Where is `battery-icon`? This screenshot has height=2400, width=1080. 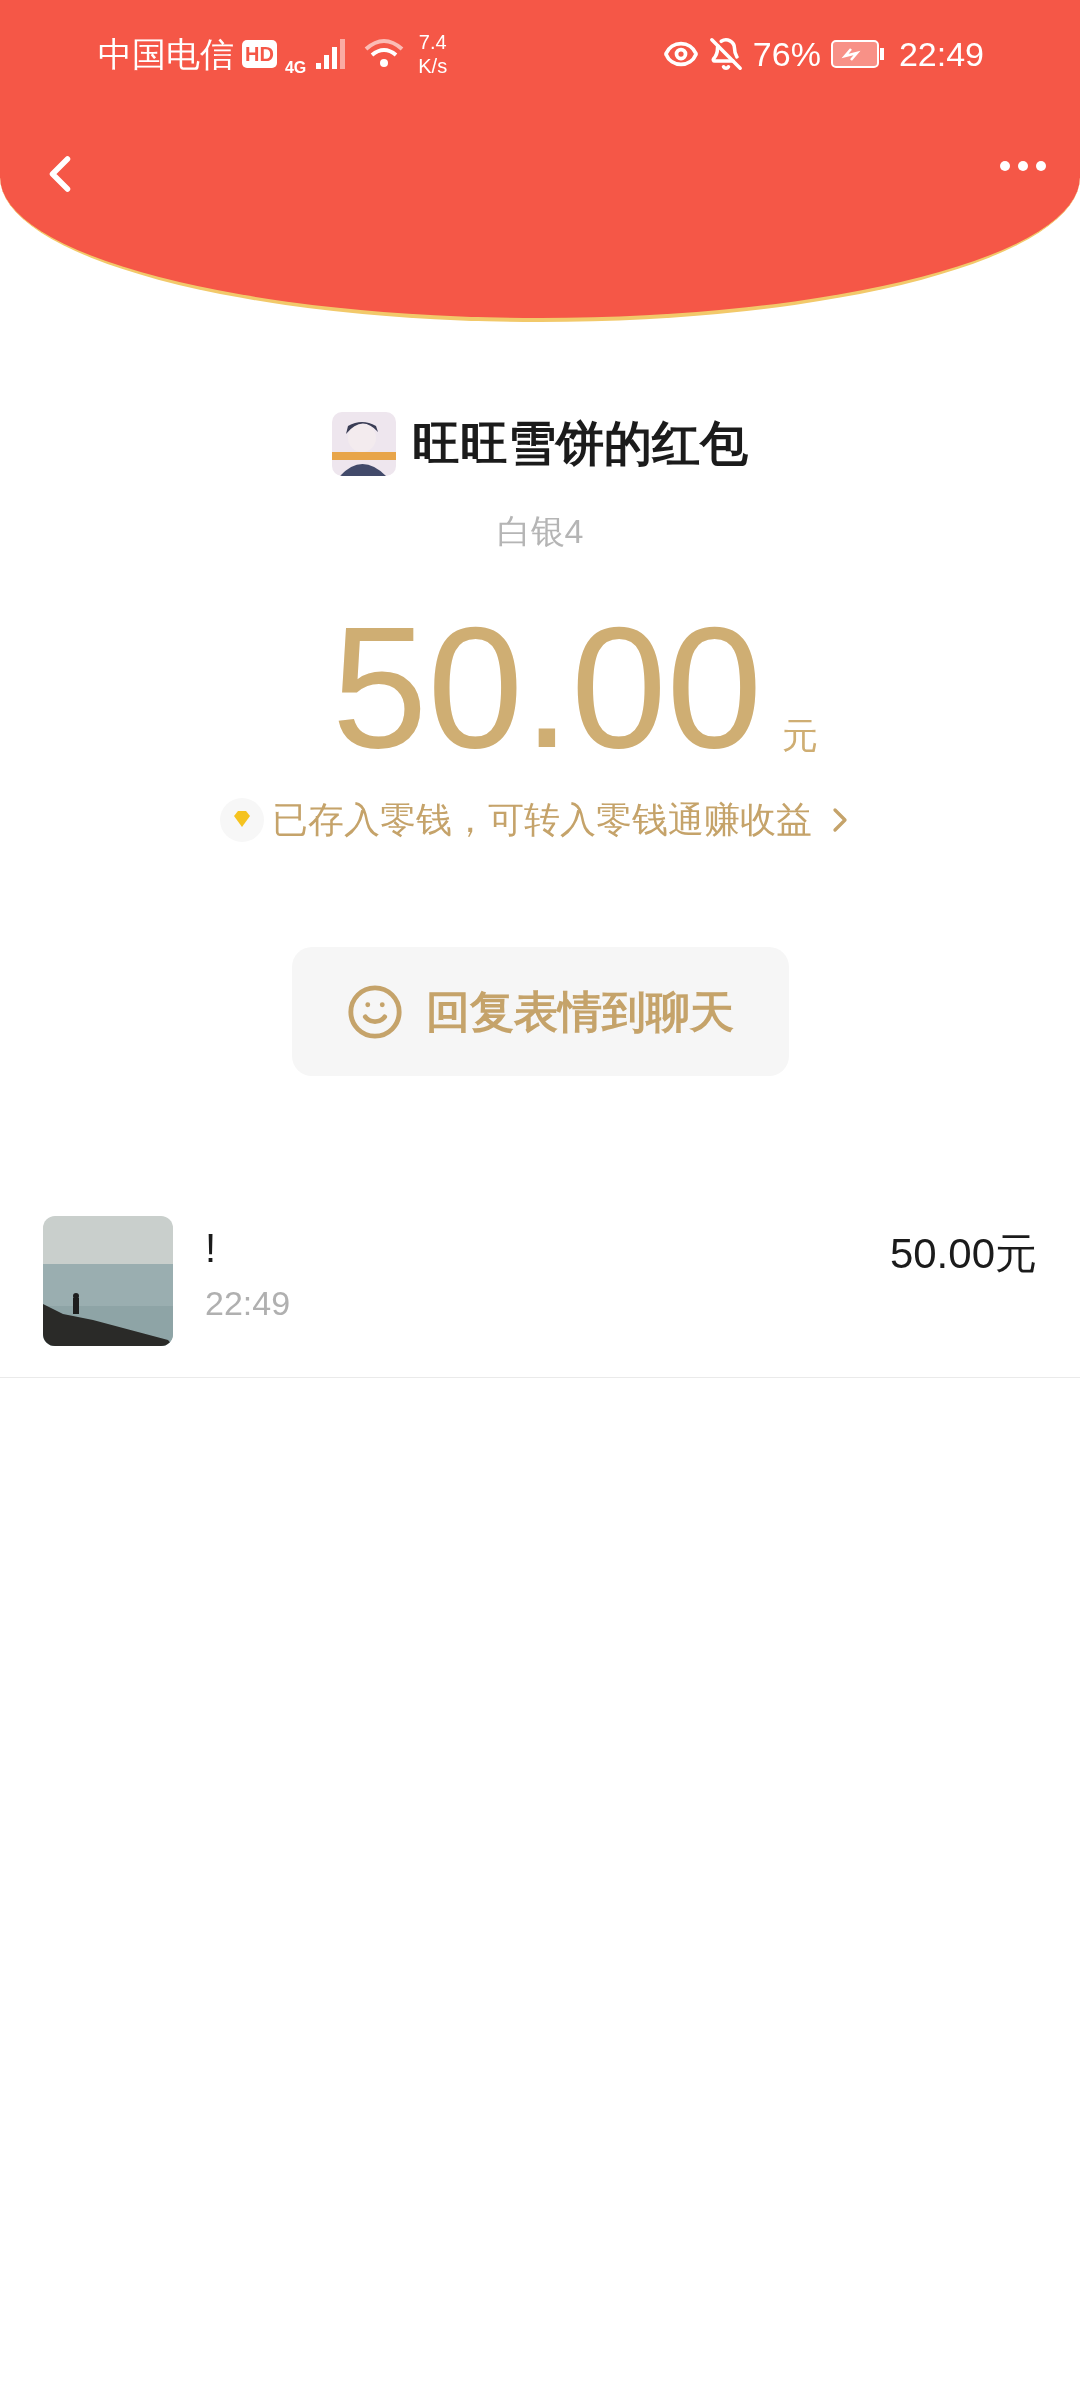 battery-icon is located at coordinates (857, 54).